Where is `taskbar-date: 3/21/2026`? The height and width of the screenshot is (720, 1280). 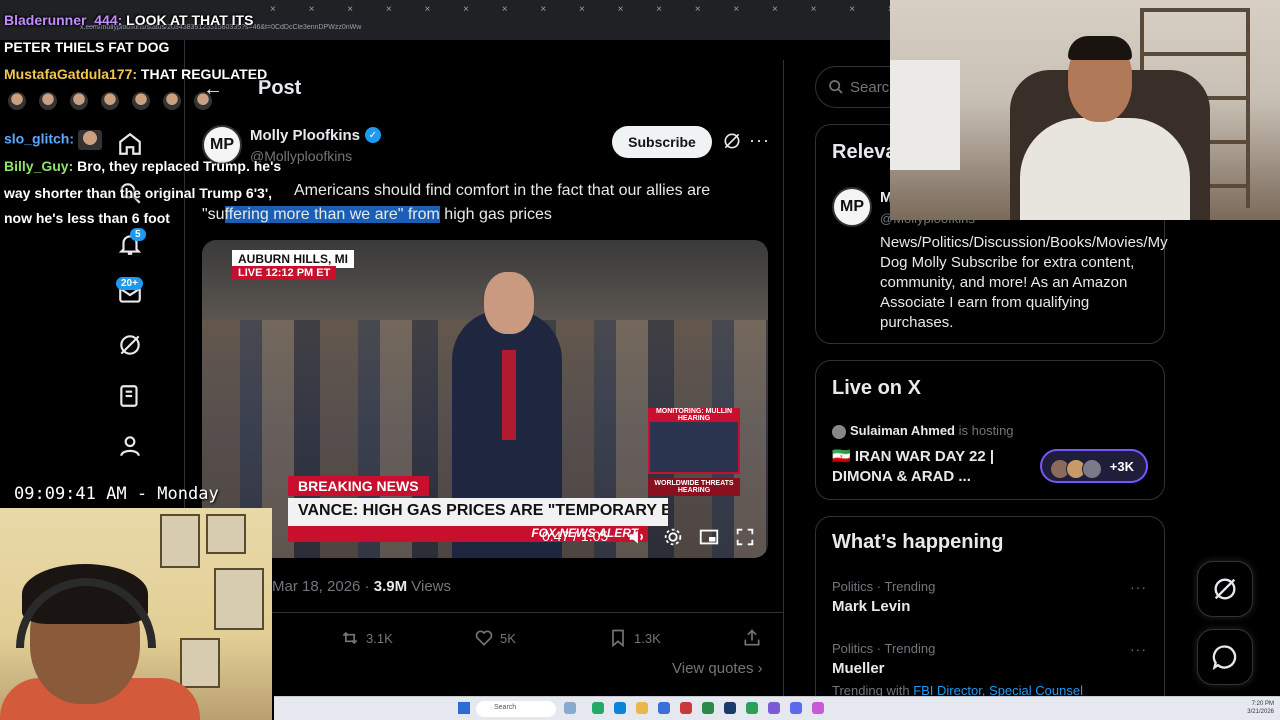 taskbar-date: 3/21/2026 is located at coordinates (1260, 712).